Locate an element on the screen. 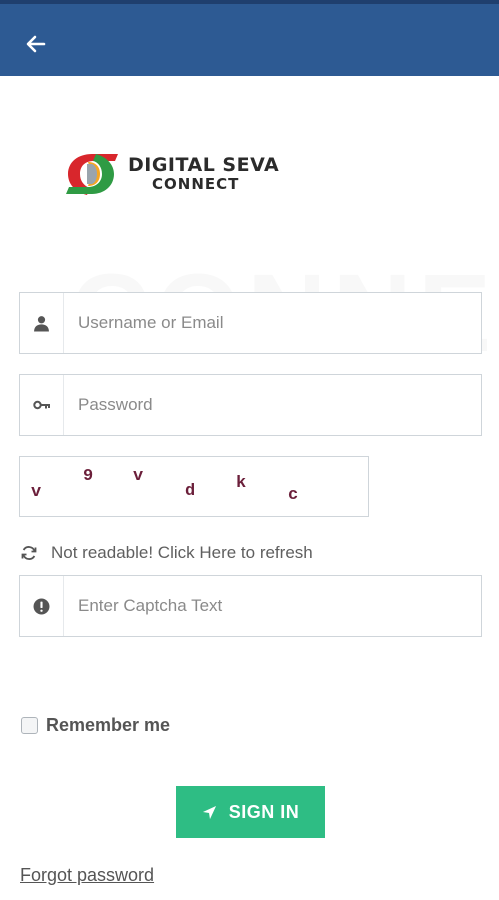 The height and width of the screenshot is (900, 499). sign-in-label: SIGN IN is located at coordinates (264, 811).